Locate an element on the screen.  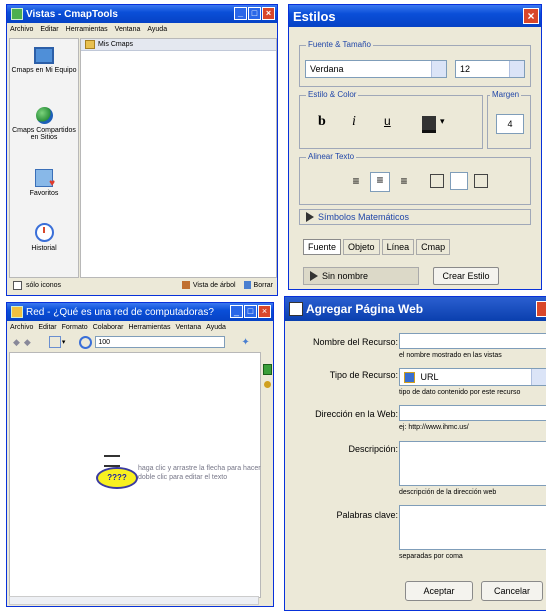
menu-formato: Formato is located at coordinates (75, 327).